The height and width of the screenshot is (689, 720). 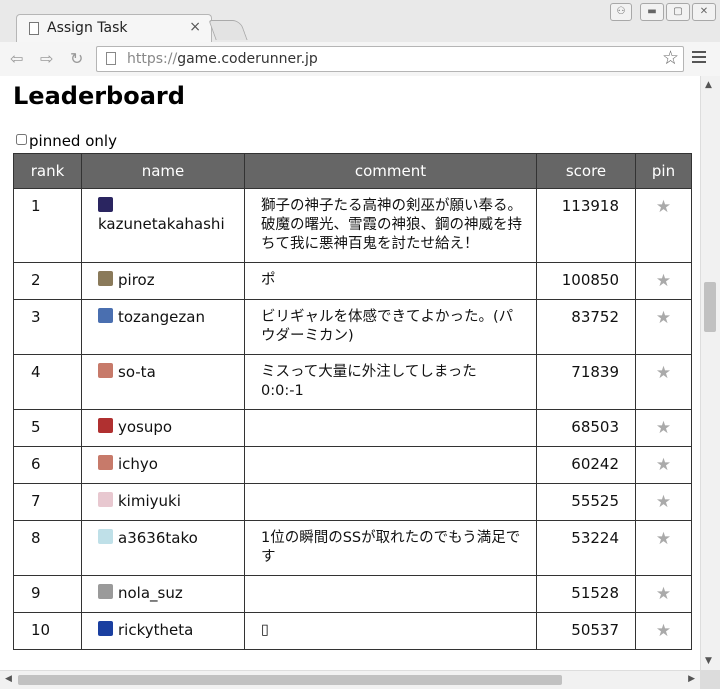 What do you see at coordinates (678, 12) in the screenshot?
I see `maximize-icon: ▢` at bounding box center [678, 12].